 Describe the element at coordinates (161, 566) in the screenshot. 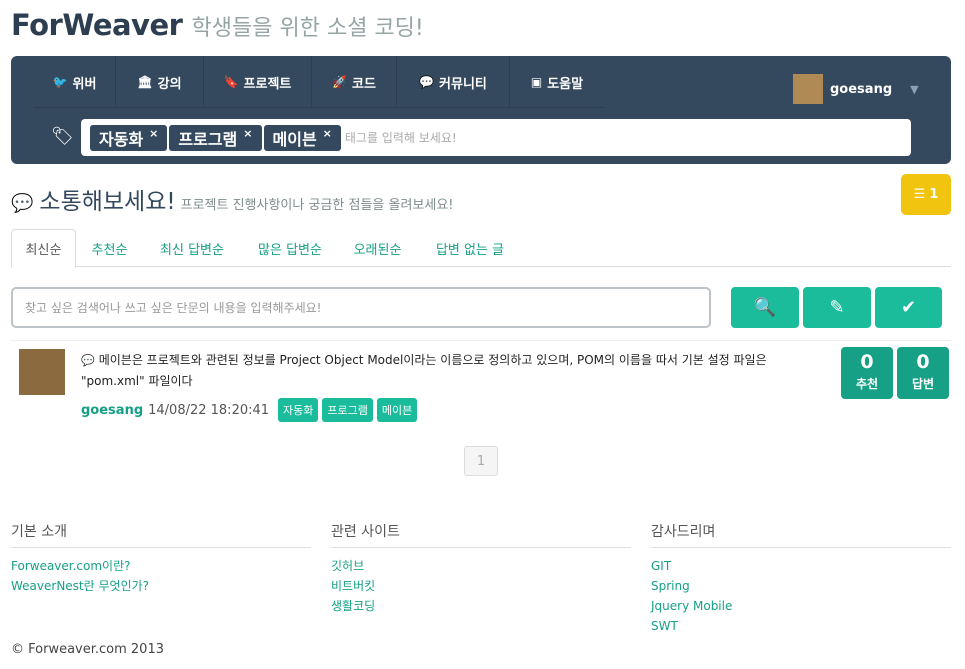

I see `footer-link: Forweaver.com이란?` at that location.